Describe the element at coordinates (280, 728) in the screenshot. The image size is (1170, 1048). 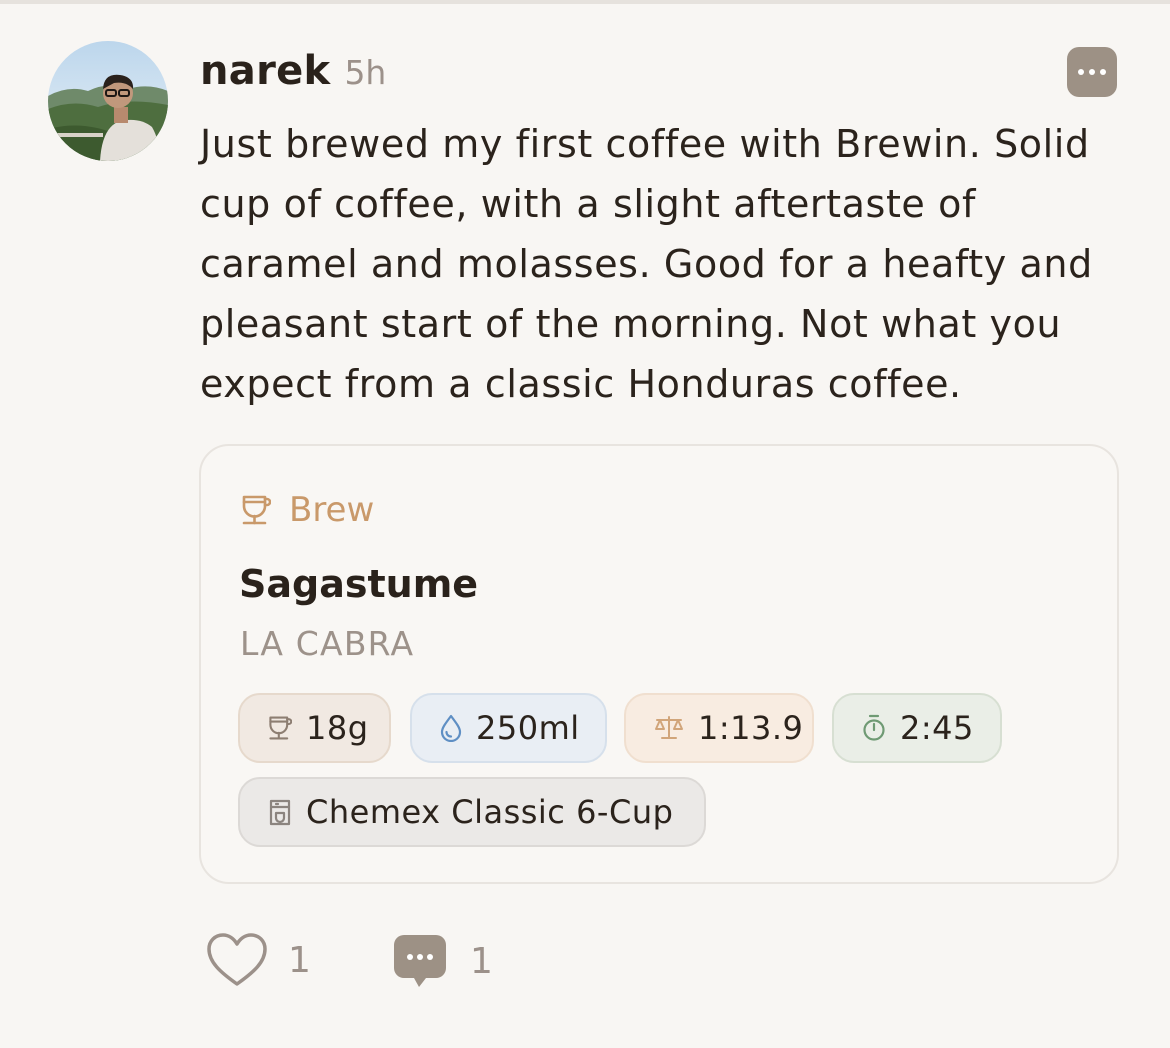
I see `coffee-cup-icon` at that location.